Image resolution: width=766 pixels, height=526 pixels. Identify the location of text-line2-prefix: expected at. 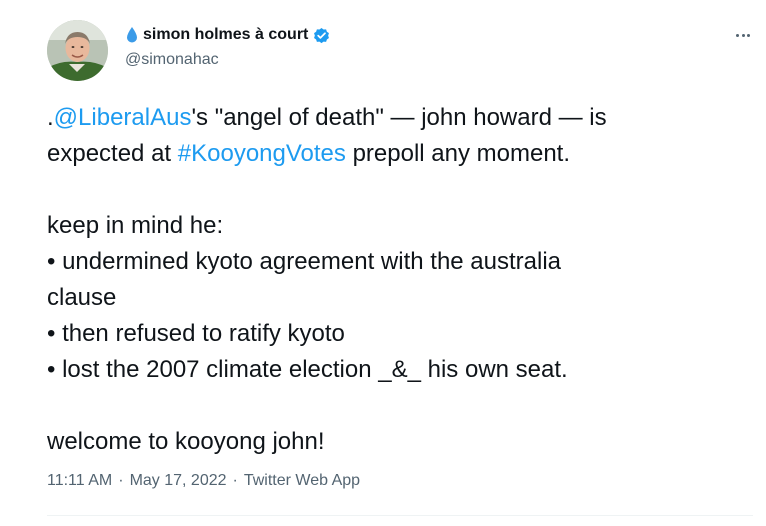
(112, 153).